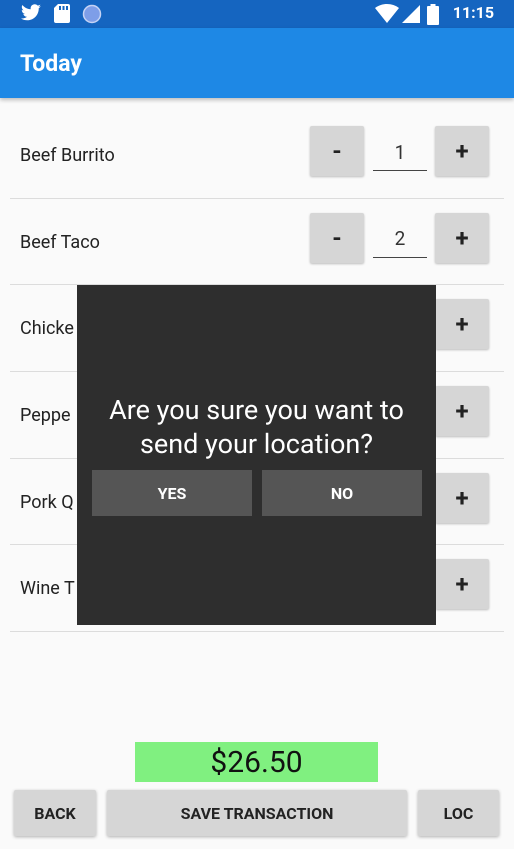 The width and height of the screenshot is (514, 849). I want to click on wifi-icon, so click(387, 16).